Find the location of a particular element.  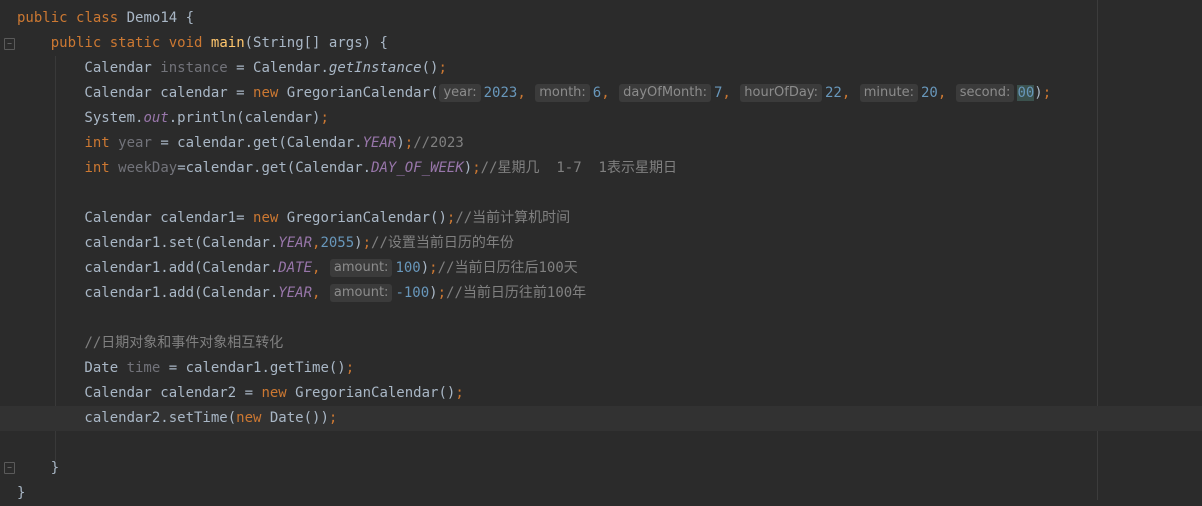

code-token: 100 is located at coordinates (408, 268).